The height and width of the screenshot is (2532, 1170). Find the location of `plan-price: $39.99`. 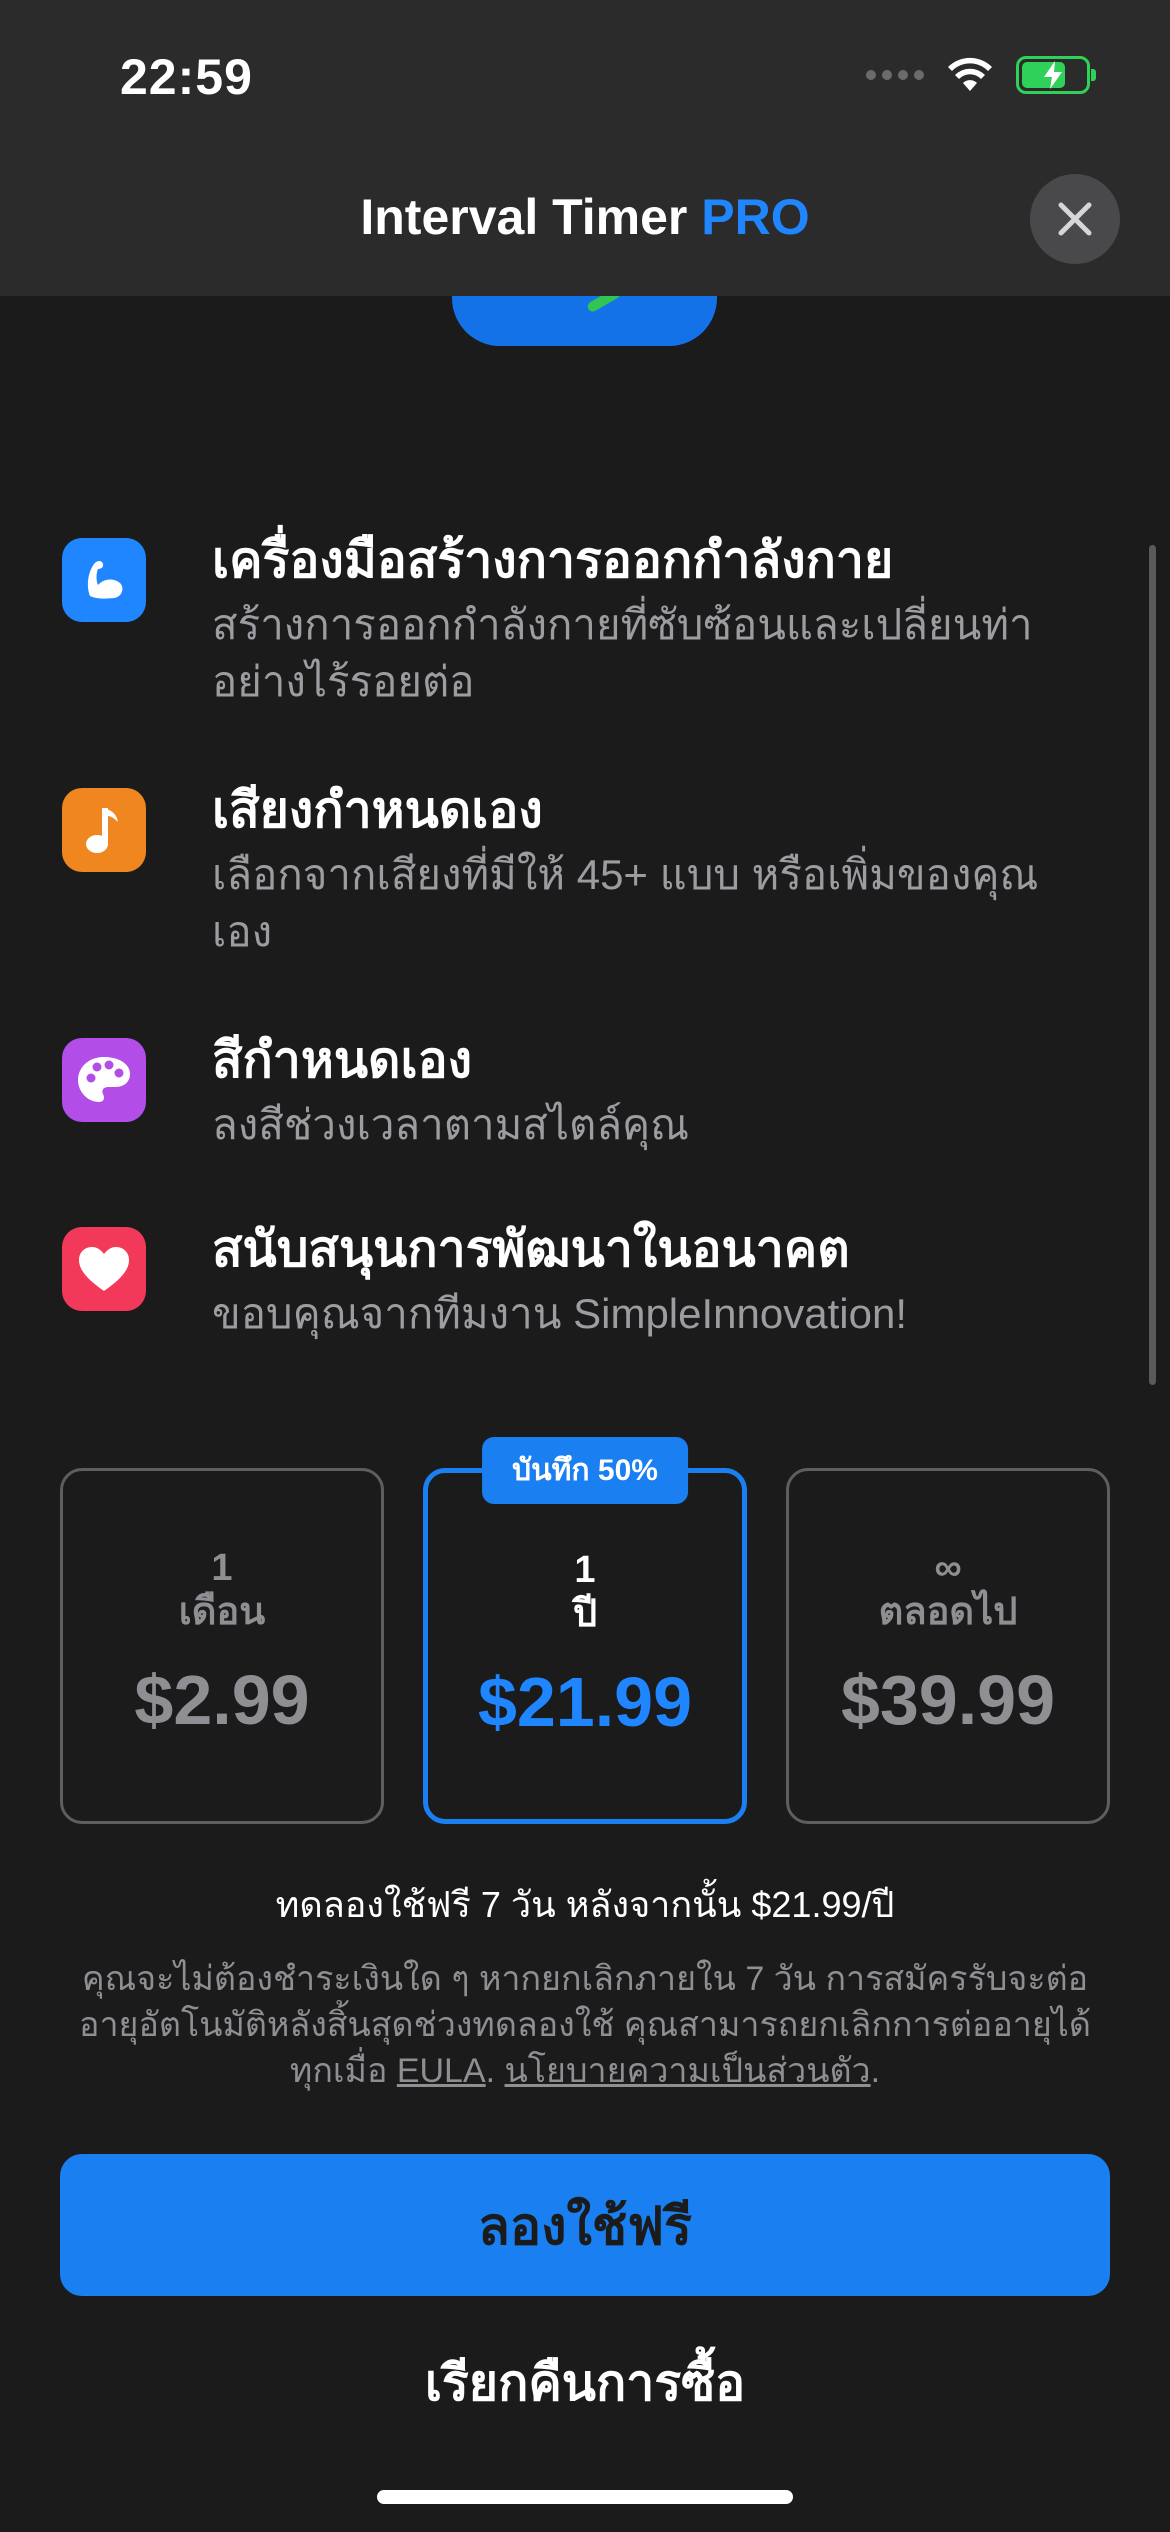

plan-price: $39.99 is located at coordinates (948, 1700).